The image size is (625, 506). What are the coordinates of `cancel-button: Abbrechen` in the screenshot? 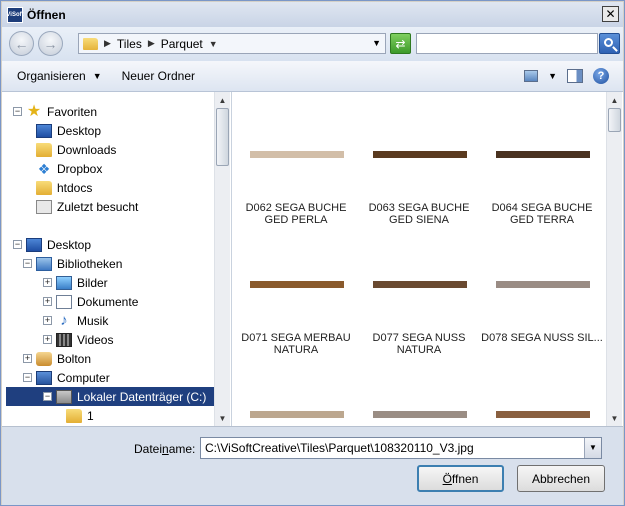 It's located at (561, 478).